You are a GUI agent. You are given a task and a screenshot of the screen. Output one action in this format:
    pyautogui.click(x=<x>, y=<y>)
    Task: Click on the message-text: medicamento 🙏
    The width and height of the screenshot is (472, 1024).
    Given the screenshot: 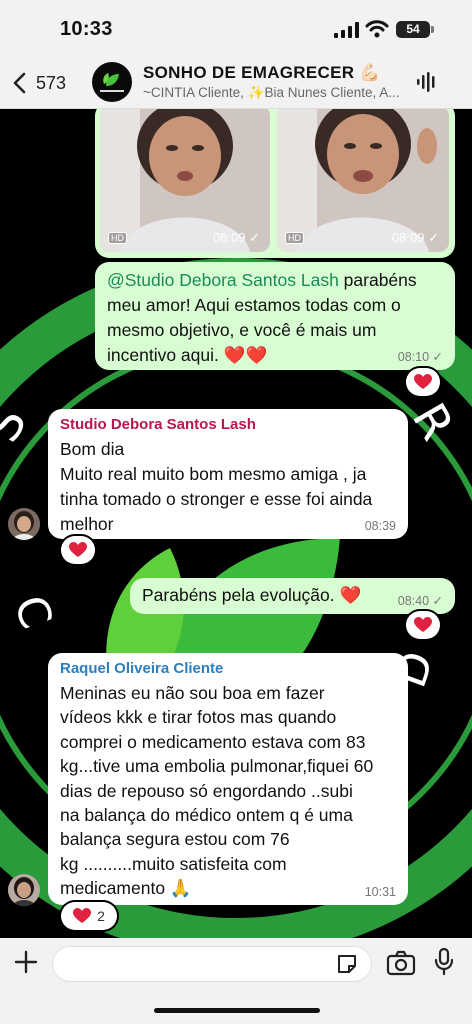 What is the action you would take?
    pyautogui.click(x=126, y=888)
    